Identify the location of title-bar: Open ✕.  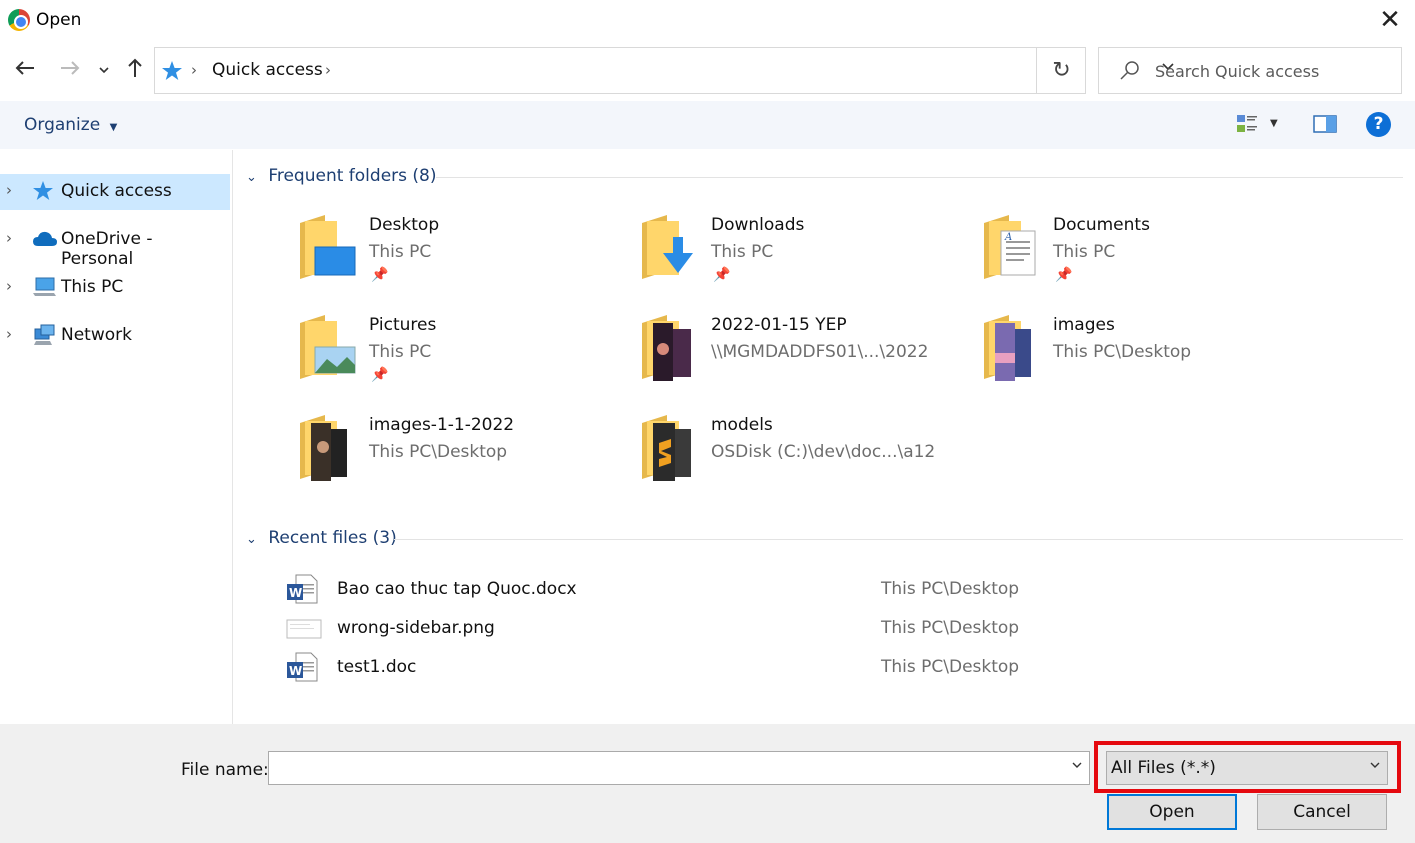
(707, 21).